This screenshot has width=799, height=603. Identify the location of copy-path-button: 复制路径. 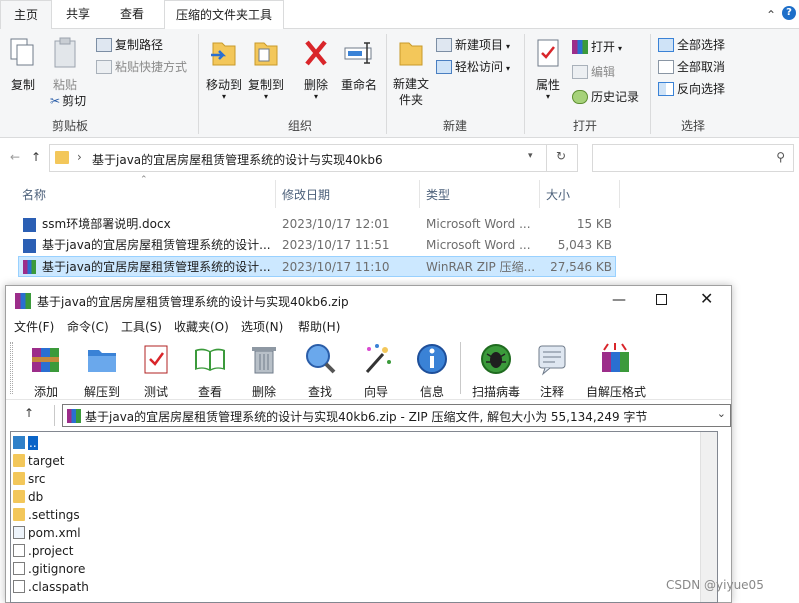
(129, 45).